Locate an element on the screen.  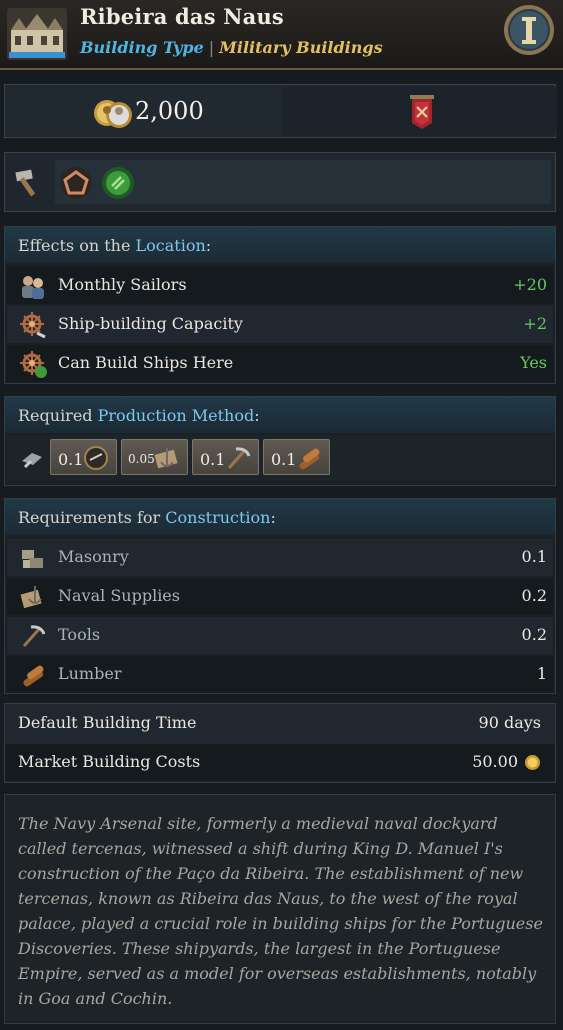
production-title: Required Production Method: is located at coordinates (139, 415).